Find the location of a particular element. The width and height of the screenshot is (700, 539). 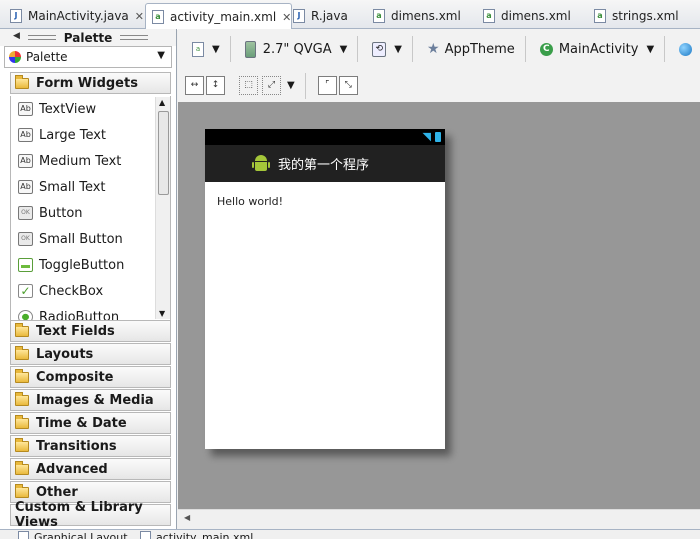

category-label: Transitions is located at coordinates (76, 446).